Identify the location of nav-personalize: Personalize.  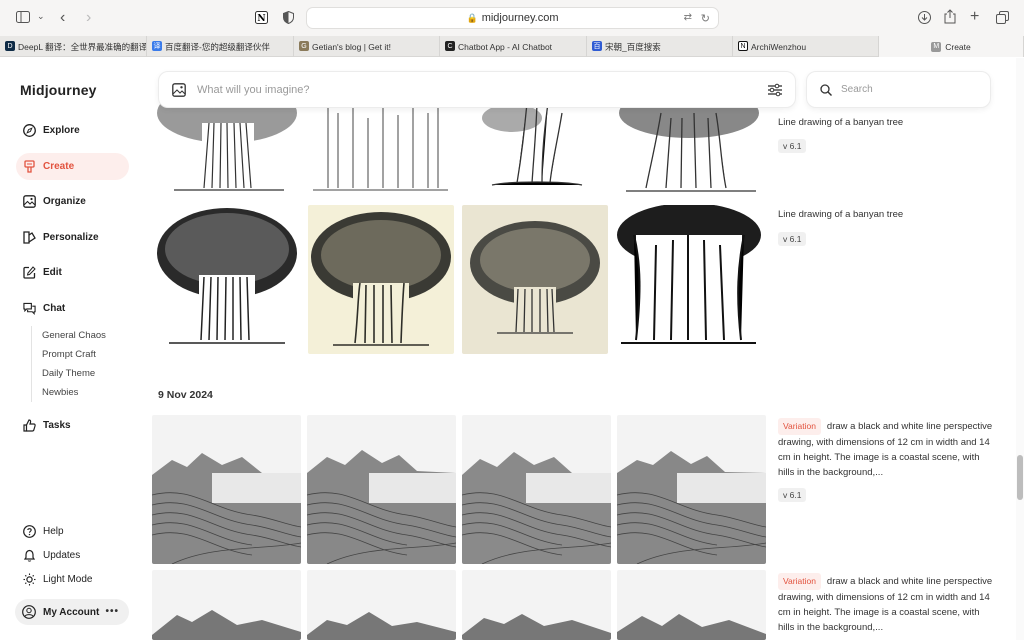
(72, 237).